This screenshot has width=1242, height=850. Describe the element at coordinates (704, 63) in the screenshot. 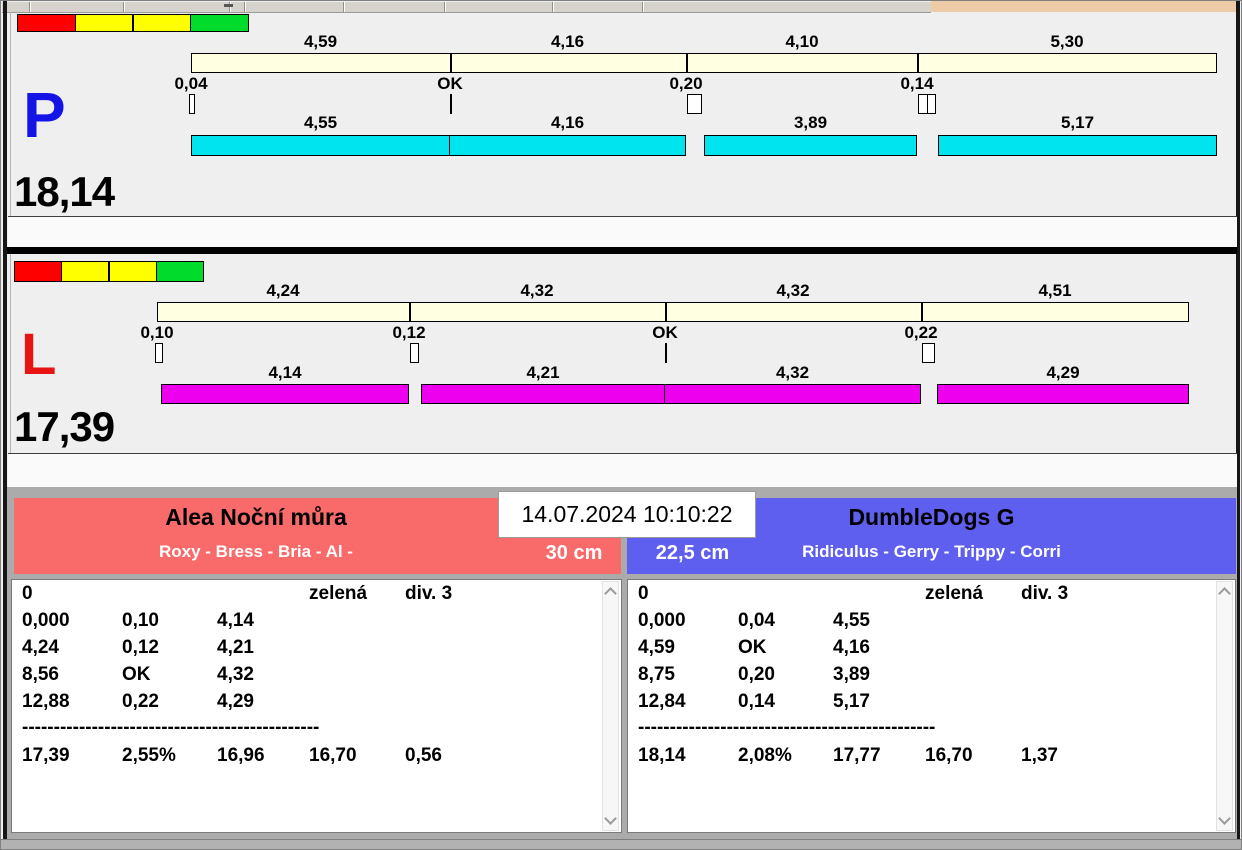

I see `split-reference-bar` at that location.